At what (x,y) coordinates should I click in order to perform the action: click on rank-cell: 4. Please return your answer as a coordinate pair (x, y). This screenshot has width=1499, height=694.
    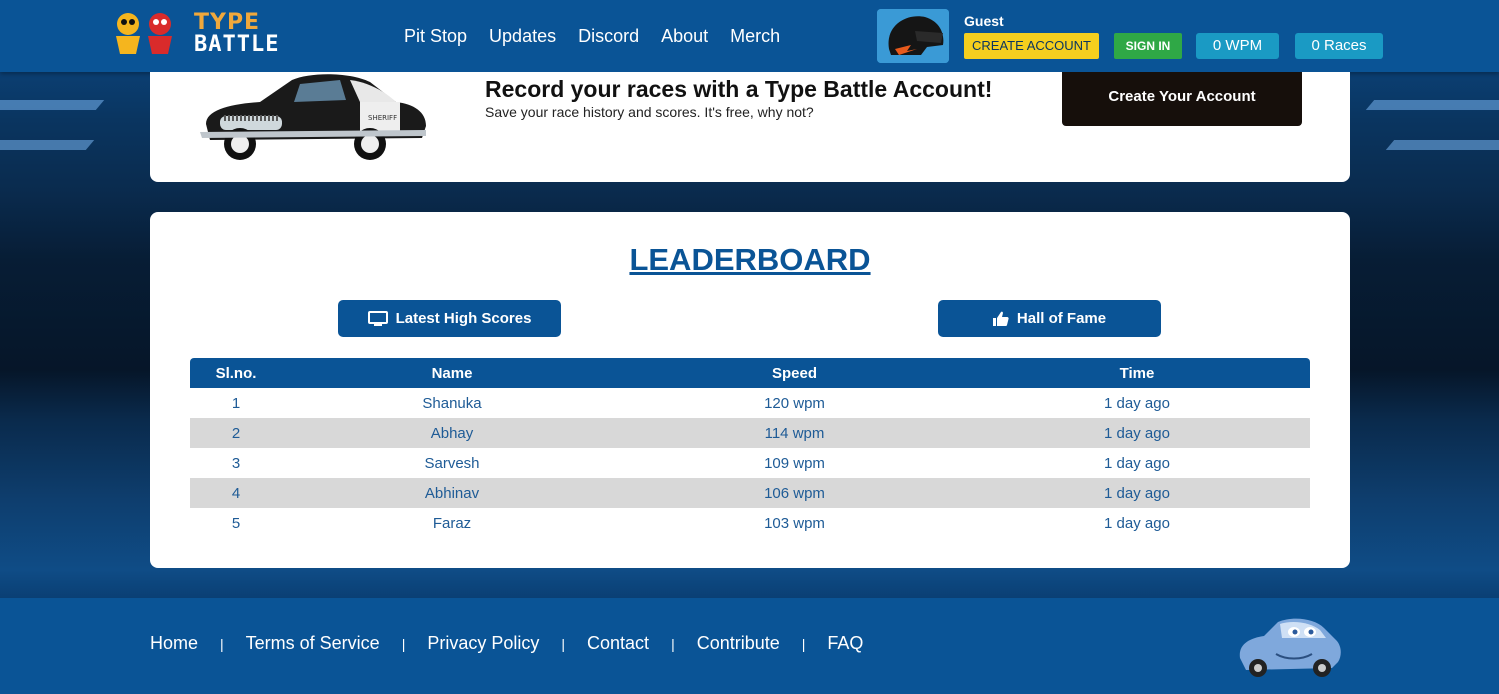
    Looking at the image, I should click on (236, 493).